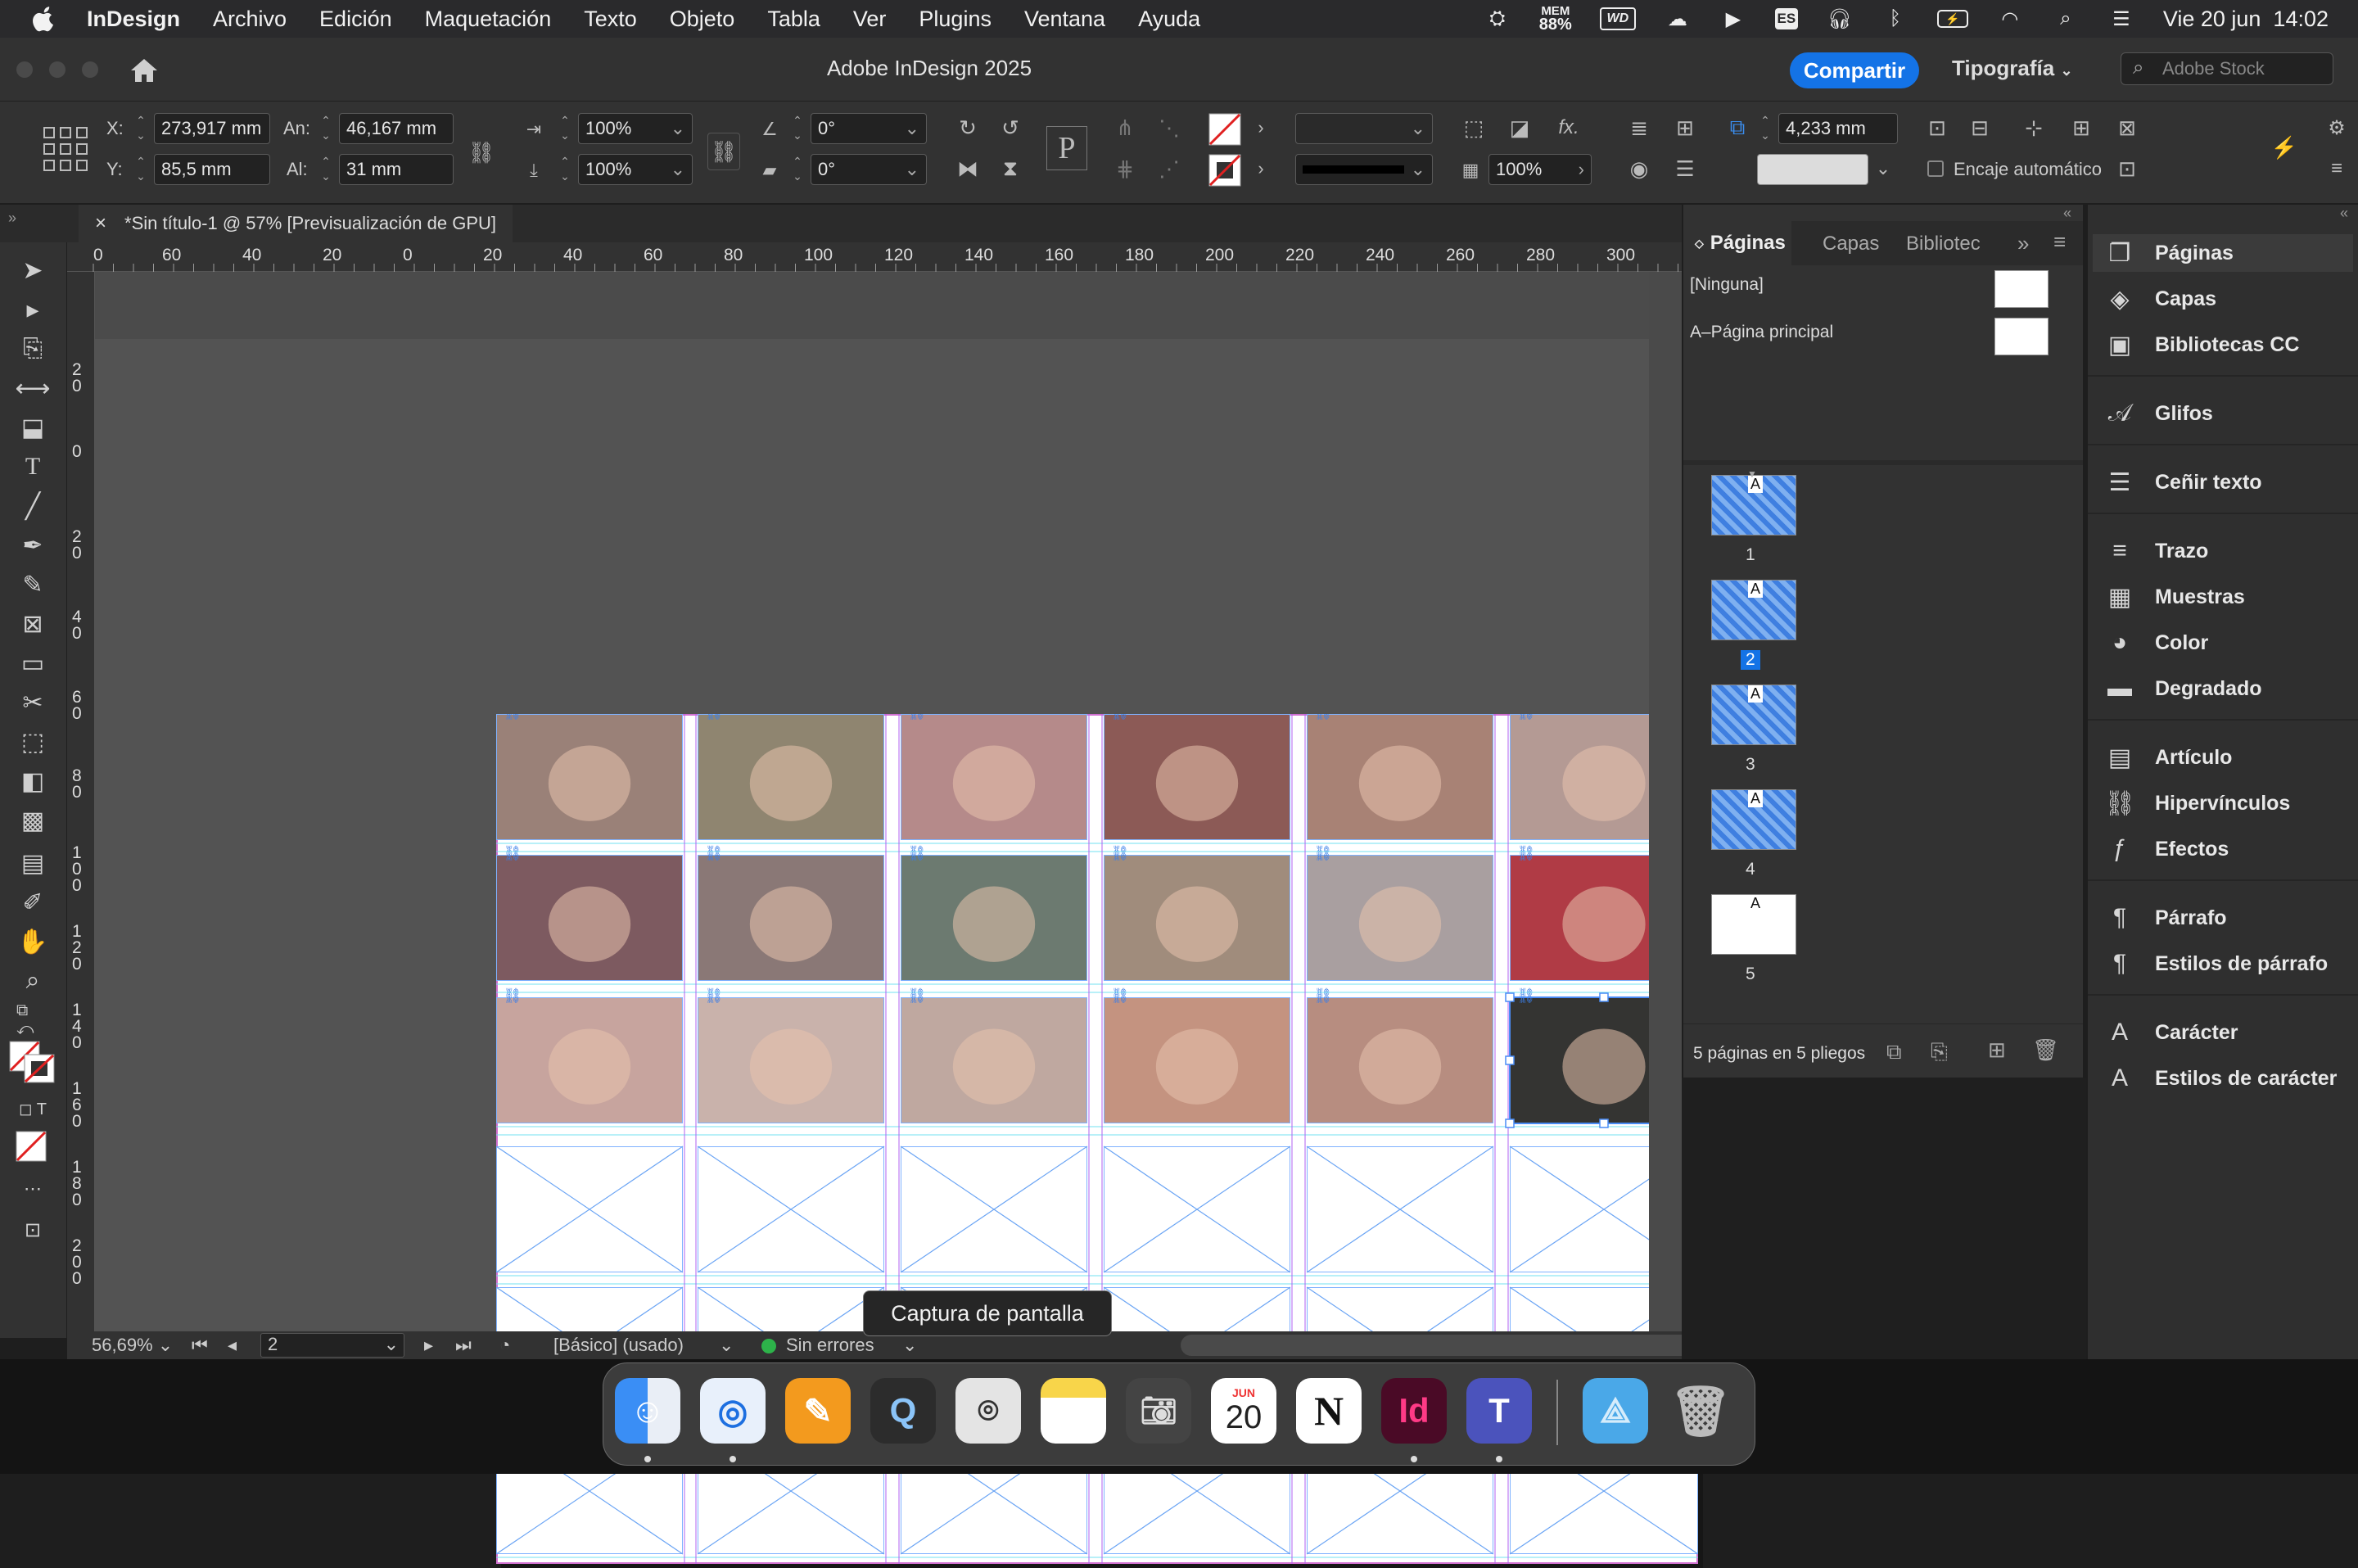 The width and height of the screenshot is (2358, 1568). I want to click on collapse-tools-icon: », so click(12, 218).